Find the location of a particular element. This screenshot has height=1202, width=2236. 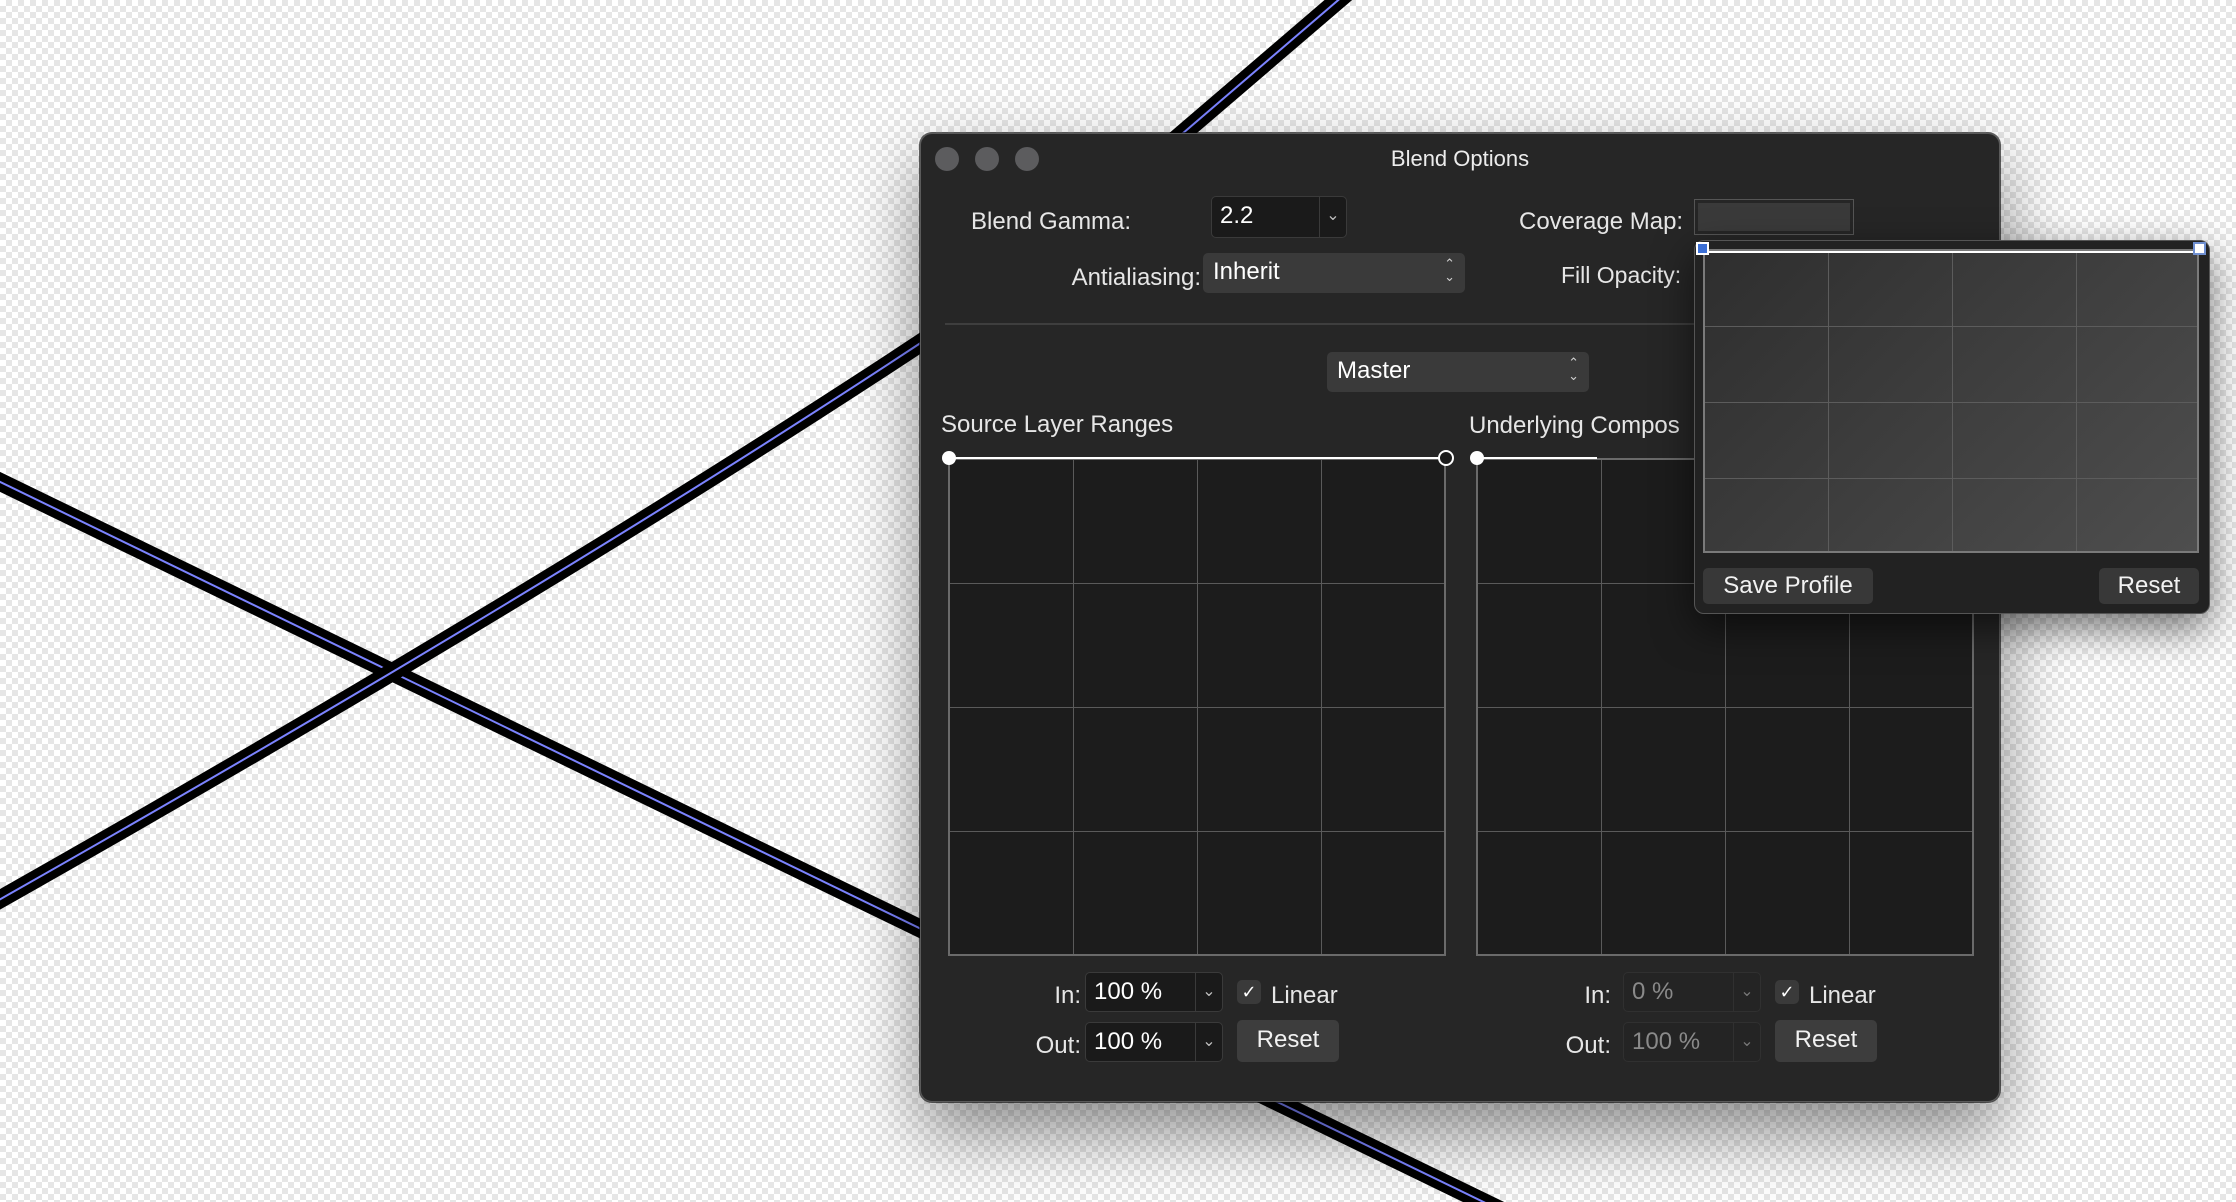

underlying-in-value: 0 % is located at coordinates (1653, 991).